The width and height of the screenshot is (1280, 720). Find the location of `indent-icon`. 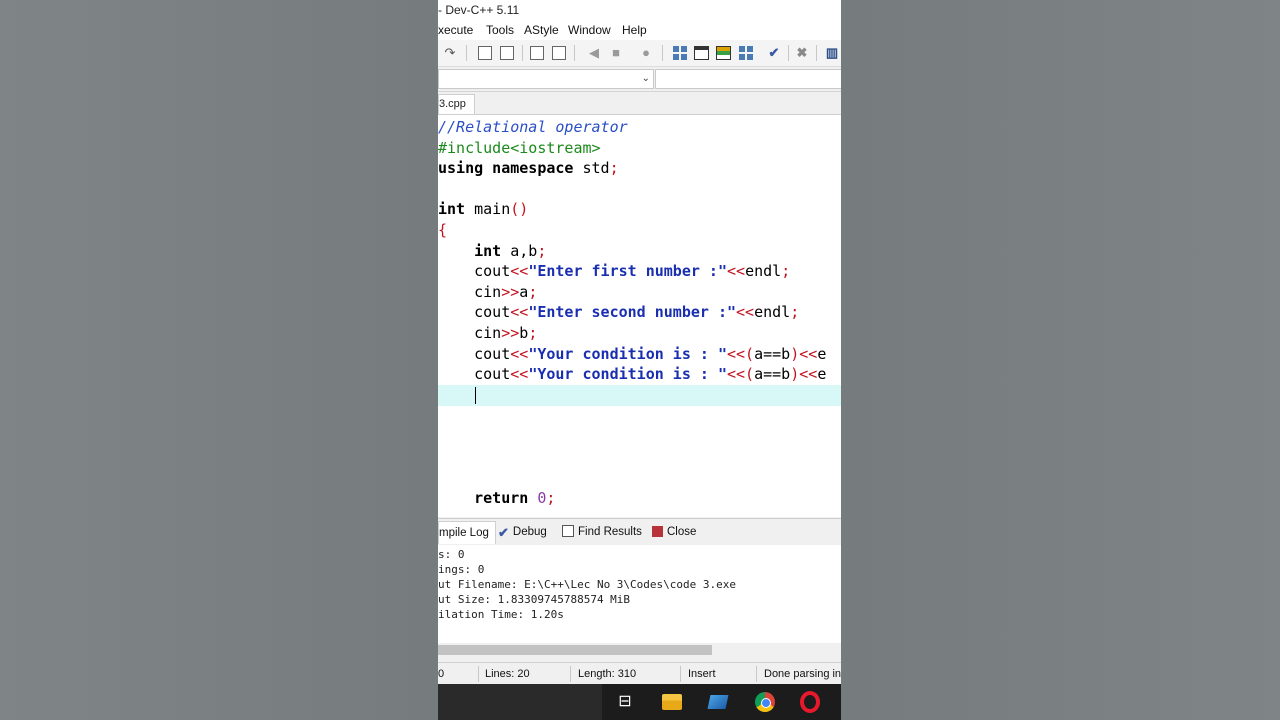

indent-icon is located at coordinates (559, 53).